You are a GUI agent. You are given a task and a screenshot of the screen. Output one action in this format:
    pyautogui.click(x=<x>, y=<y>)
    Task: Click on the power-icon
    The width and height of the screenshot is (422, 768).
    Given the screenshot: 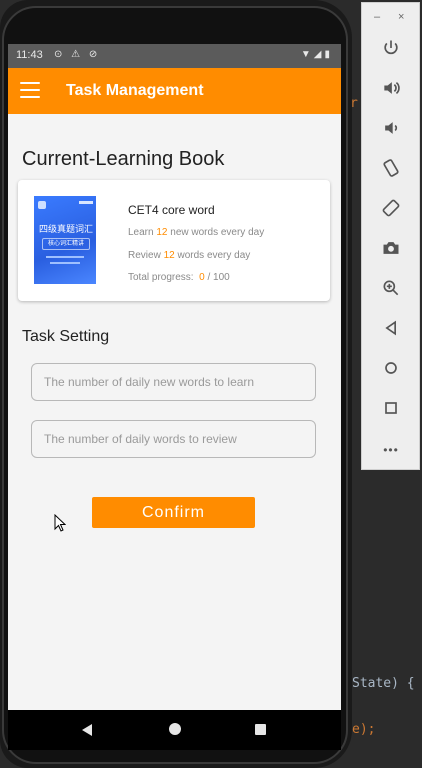 What is the action you would take?
    pyautogui.click(x=391, y=48)
    